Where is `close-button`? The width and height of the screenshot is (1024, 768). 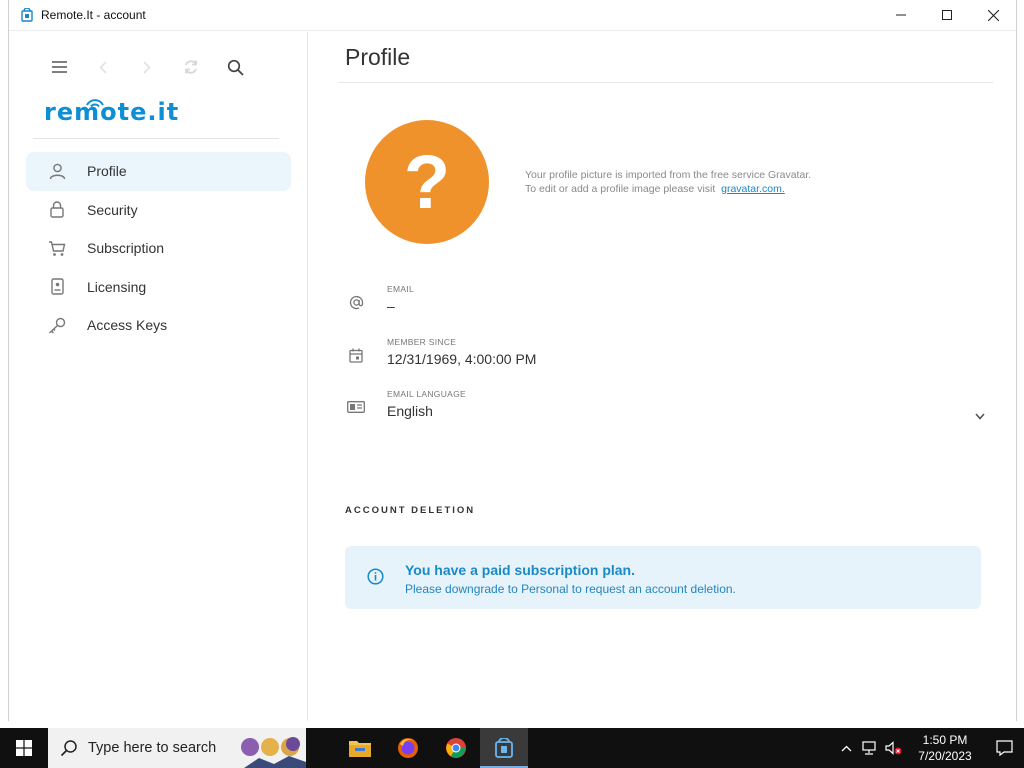 close-button is located at coordinates (993, 15).